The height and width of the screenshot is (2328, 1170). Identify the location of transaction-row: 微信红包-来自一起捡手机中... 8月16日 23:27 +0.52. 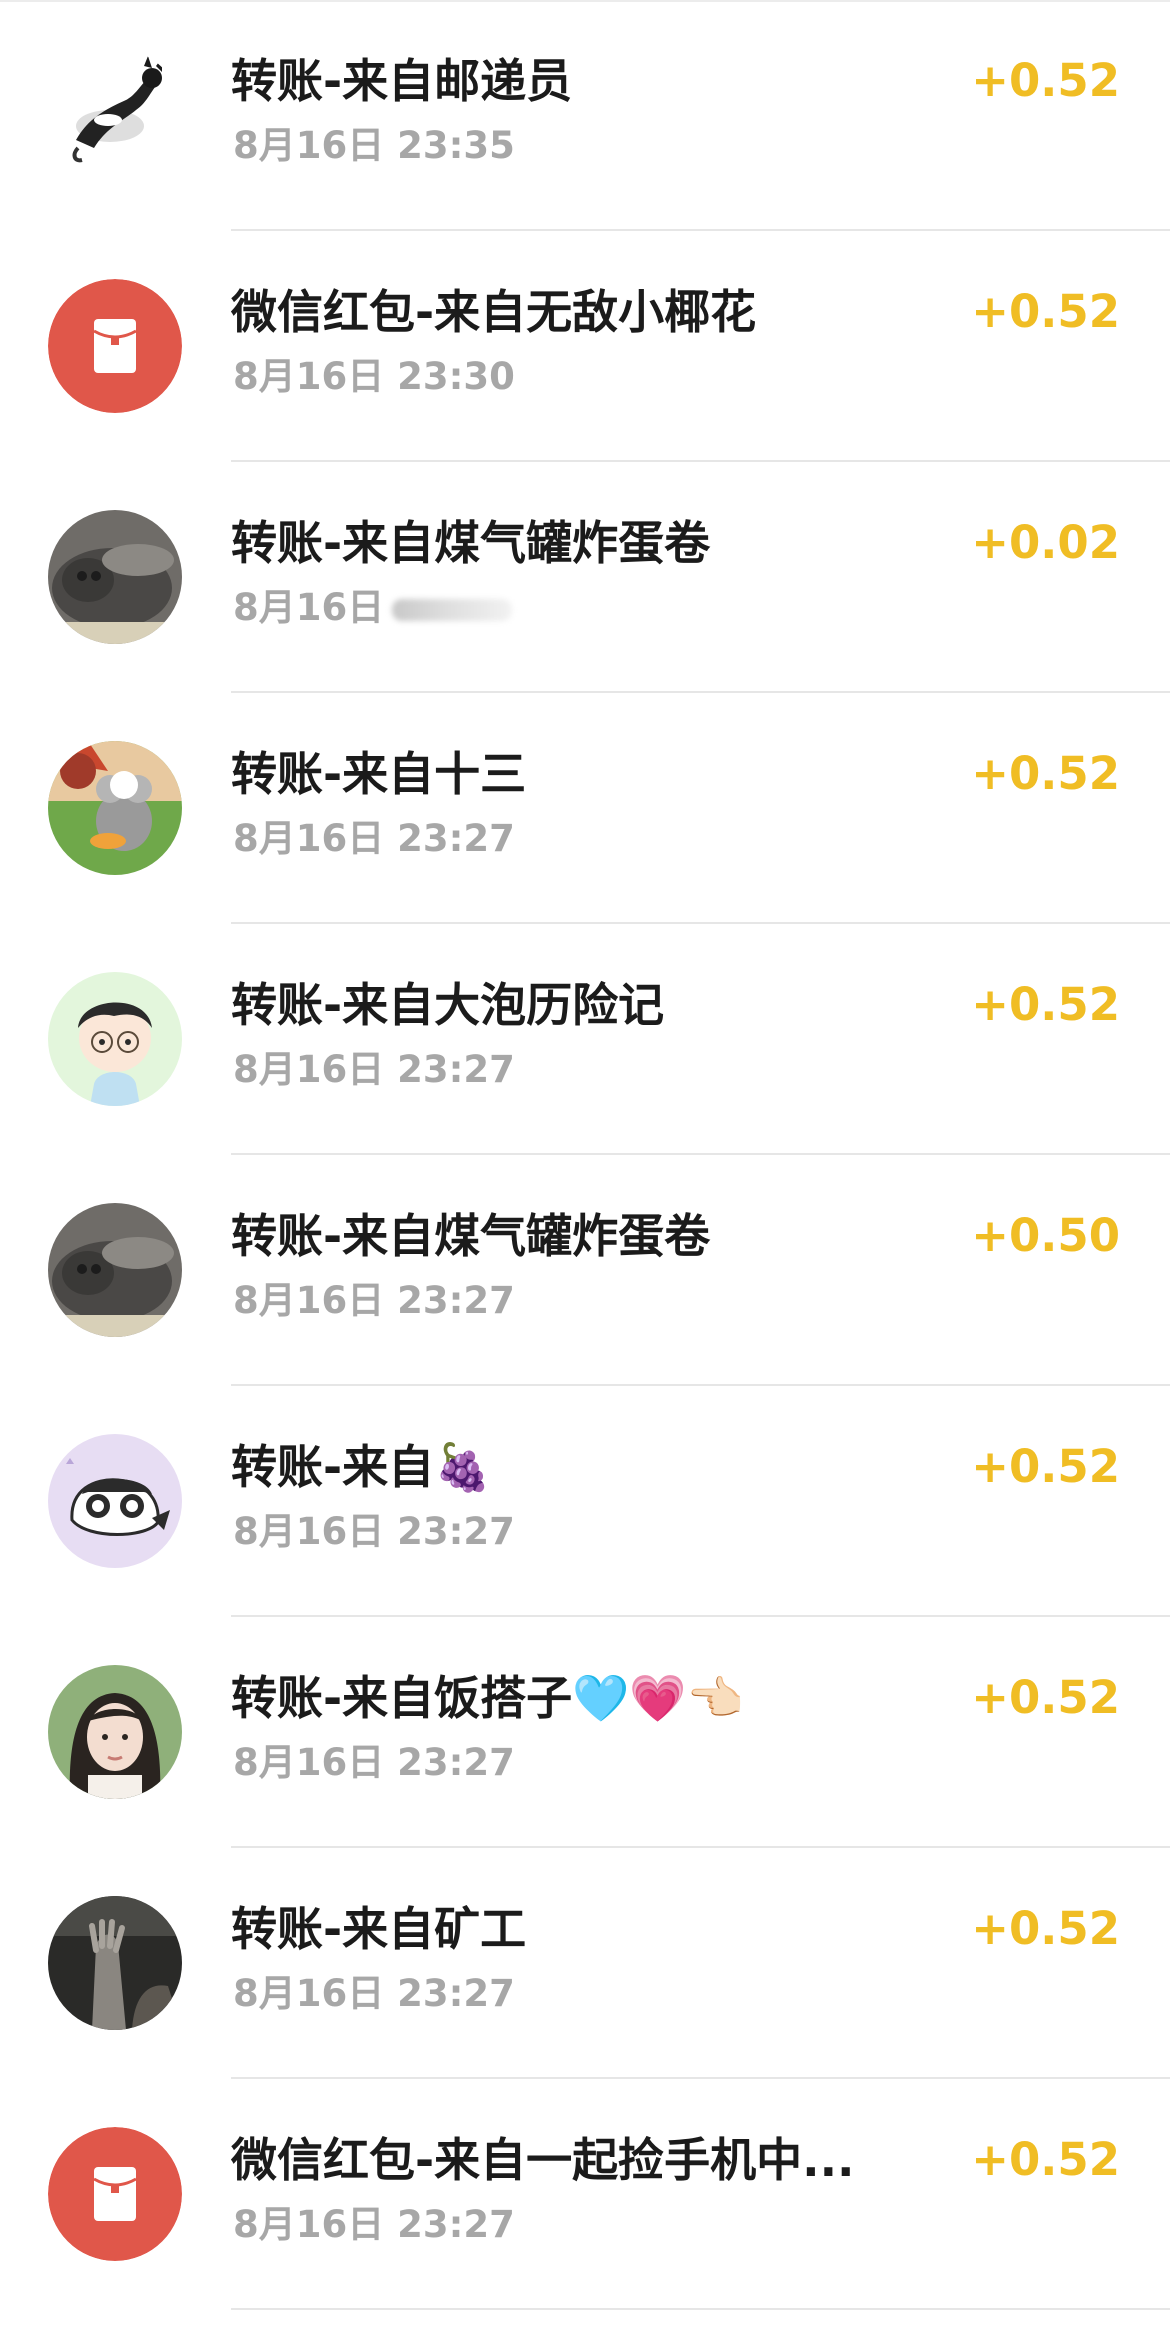
(585, 2194).